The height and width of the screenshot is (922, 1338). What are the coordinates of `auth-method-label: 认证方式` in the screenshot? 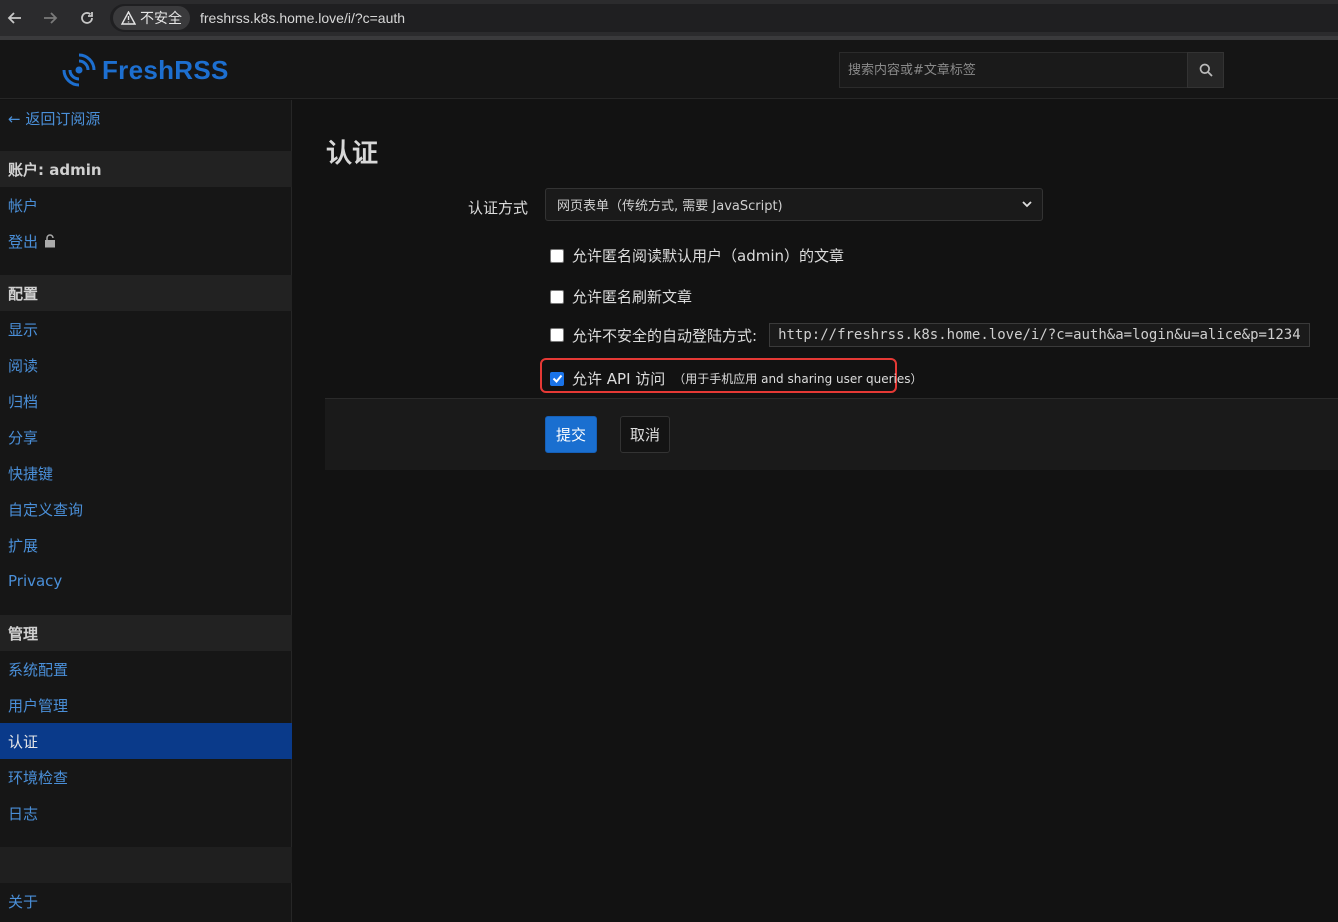 It's located at (498, 208).